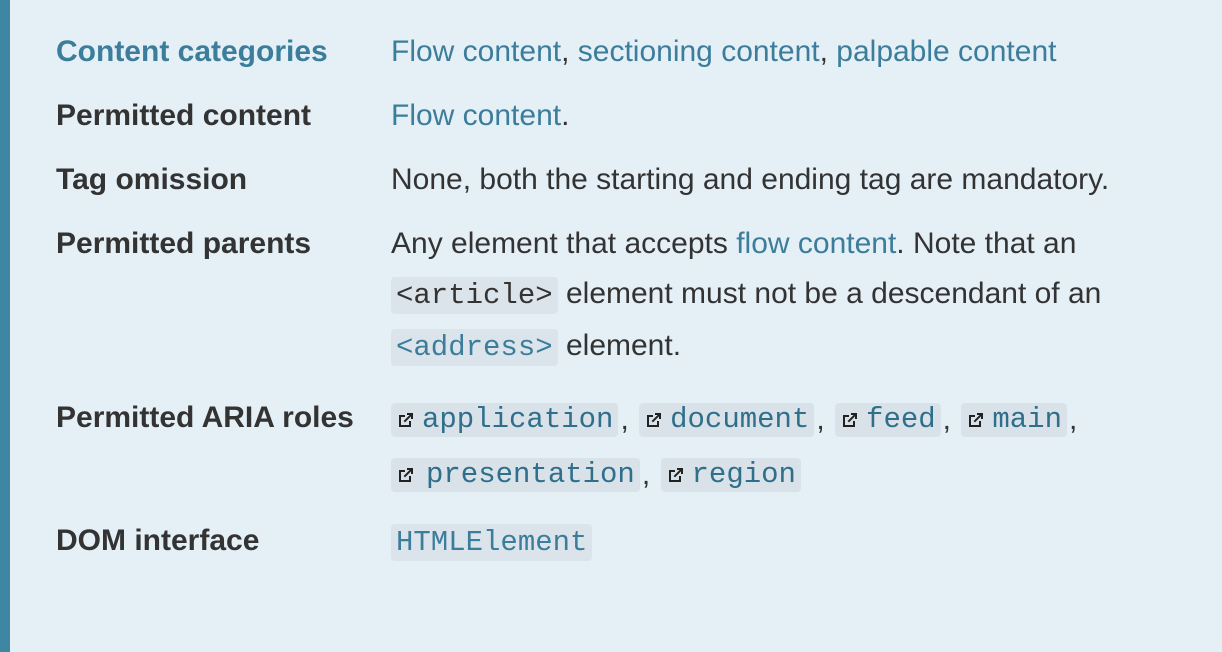  I want to click on value-dom-interface: HTMLElement, so click(492, 542).